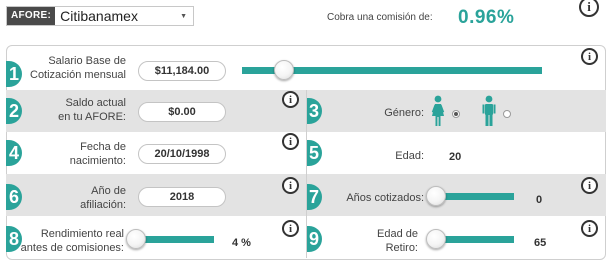  What do you see at coordinates (103, 147) in the screenshot?
I see `fecha-label-line1: Fecha de` at bounding box center [103, 147].